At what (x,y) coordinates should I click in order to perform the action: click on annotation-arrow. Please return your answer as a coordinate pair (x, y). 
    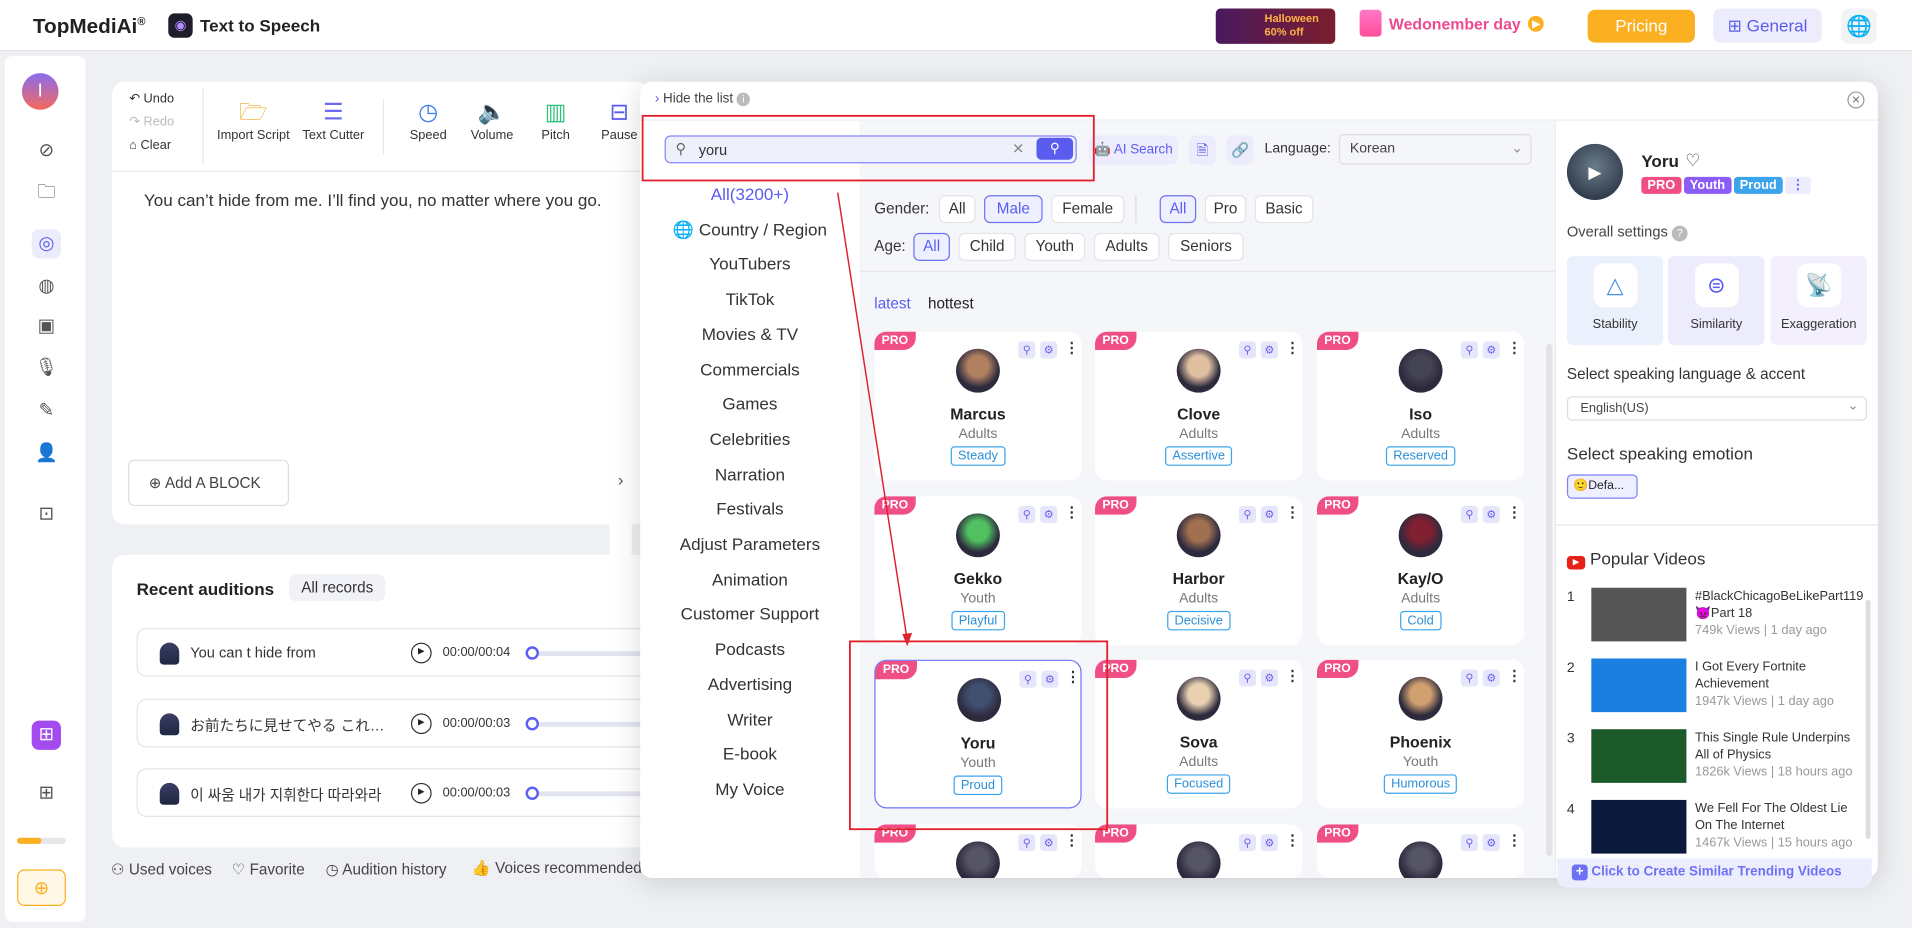
    Looking at the image, I should click on (872, 416).